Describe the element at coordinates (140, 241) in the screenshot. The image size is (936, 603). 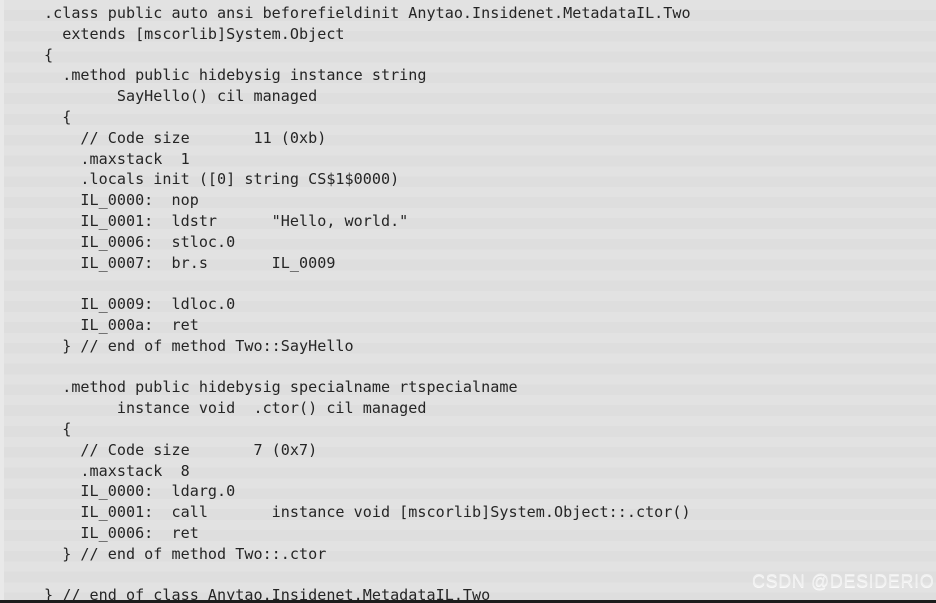
I see `code-line: IL_0006: stloc.0` at that location.